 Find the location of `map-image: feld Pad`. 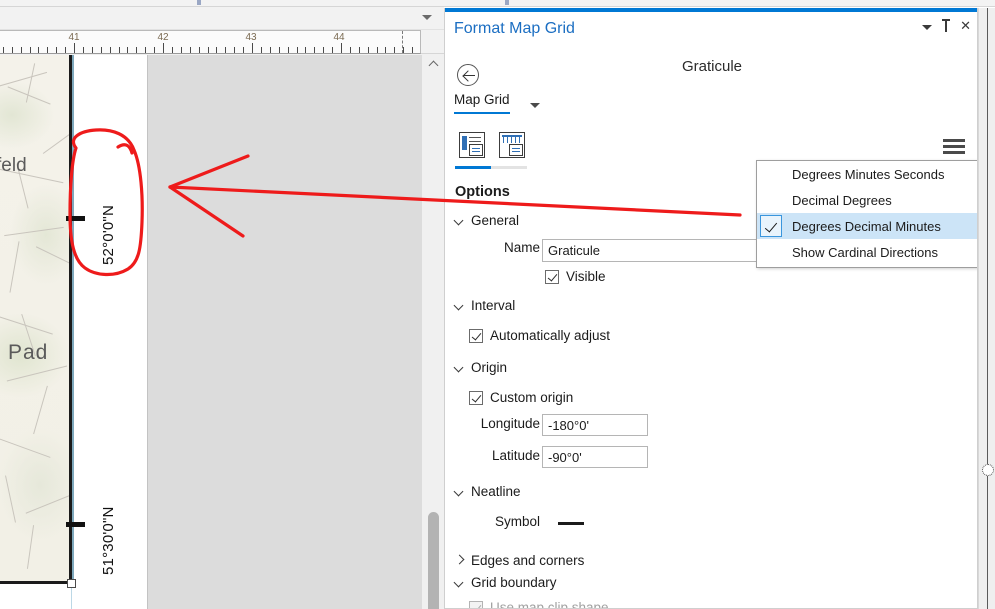

map-image: feld Pad is located at coordinates (34, 319).